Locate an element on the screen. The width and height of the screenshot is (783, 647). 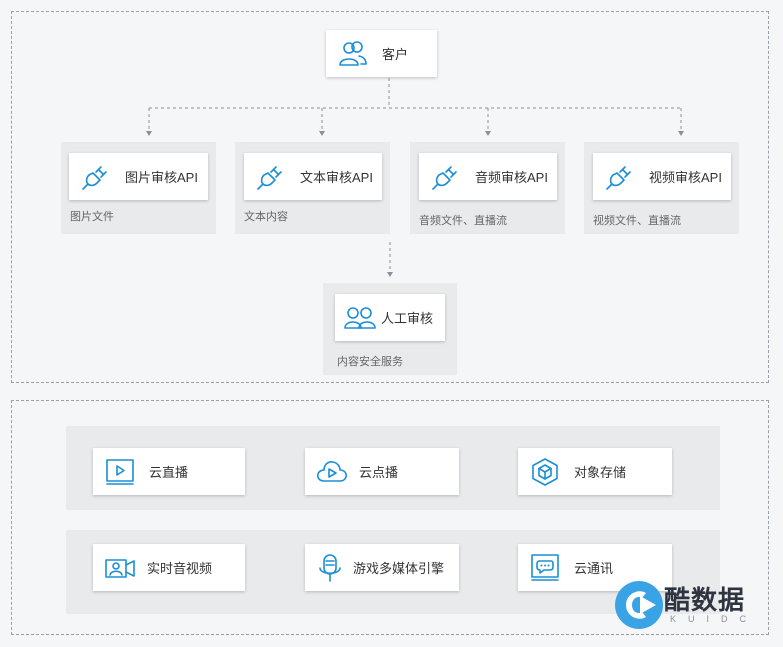
text-api-card: 文本审核API is located at coordinates (313, 176).